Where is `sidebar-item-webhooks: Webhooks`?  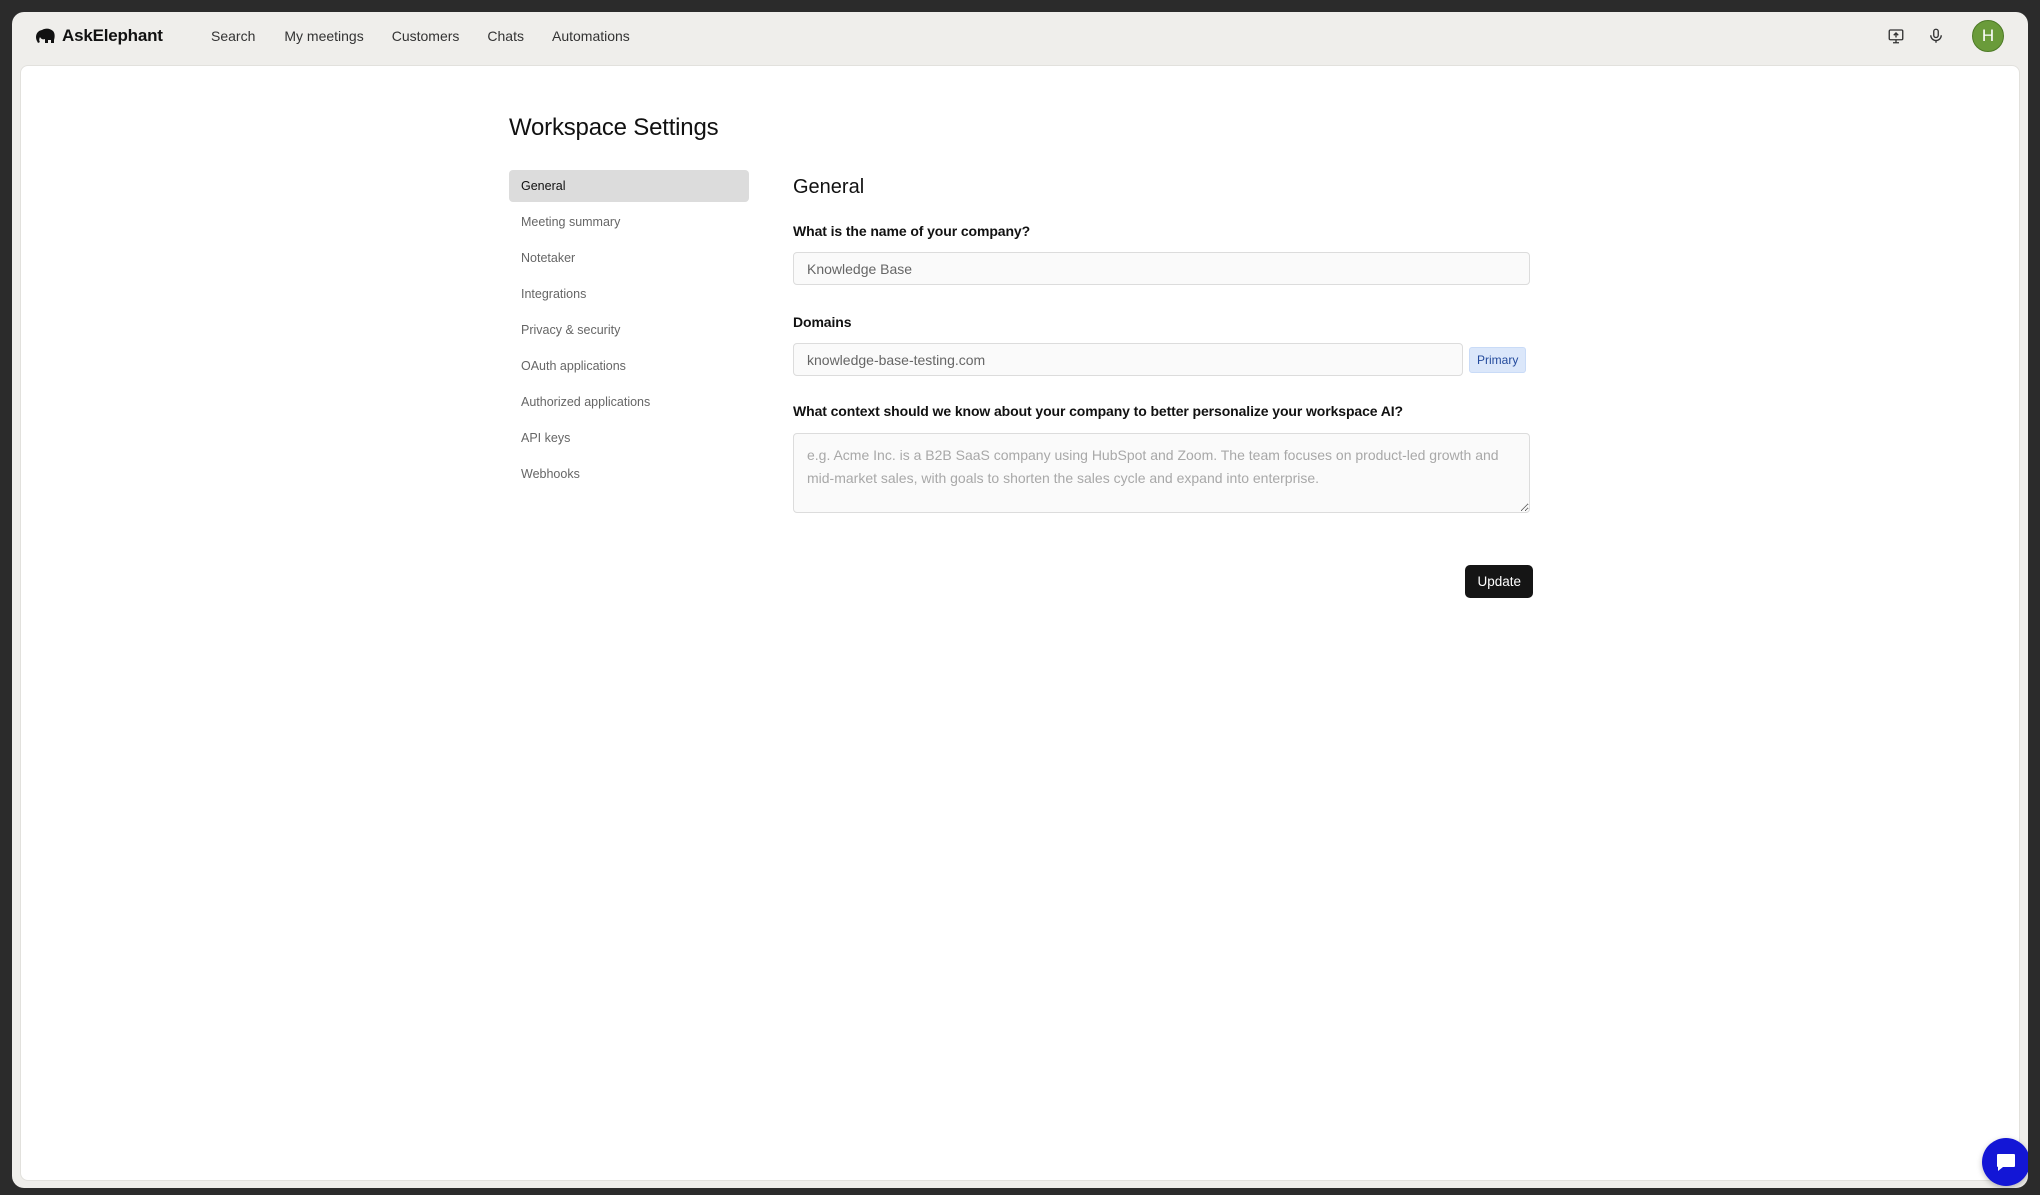
sidebar-item-webhooks: Webhooks is located at coordinates (629, 474).